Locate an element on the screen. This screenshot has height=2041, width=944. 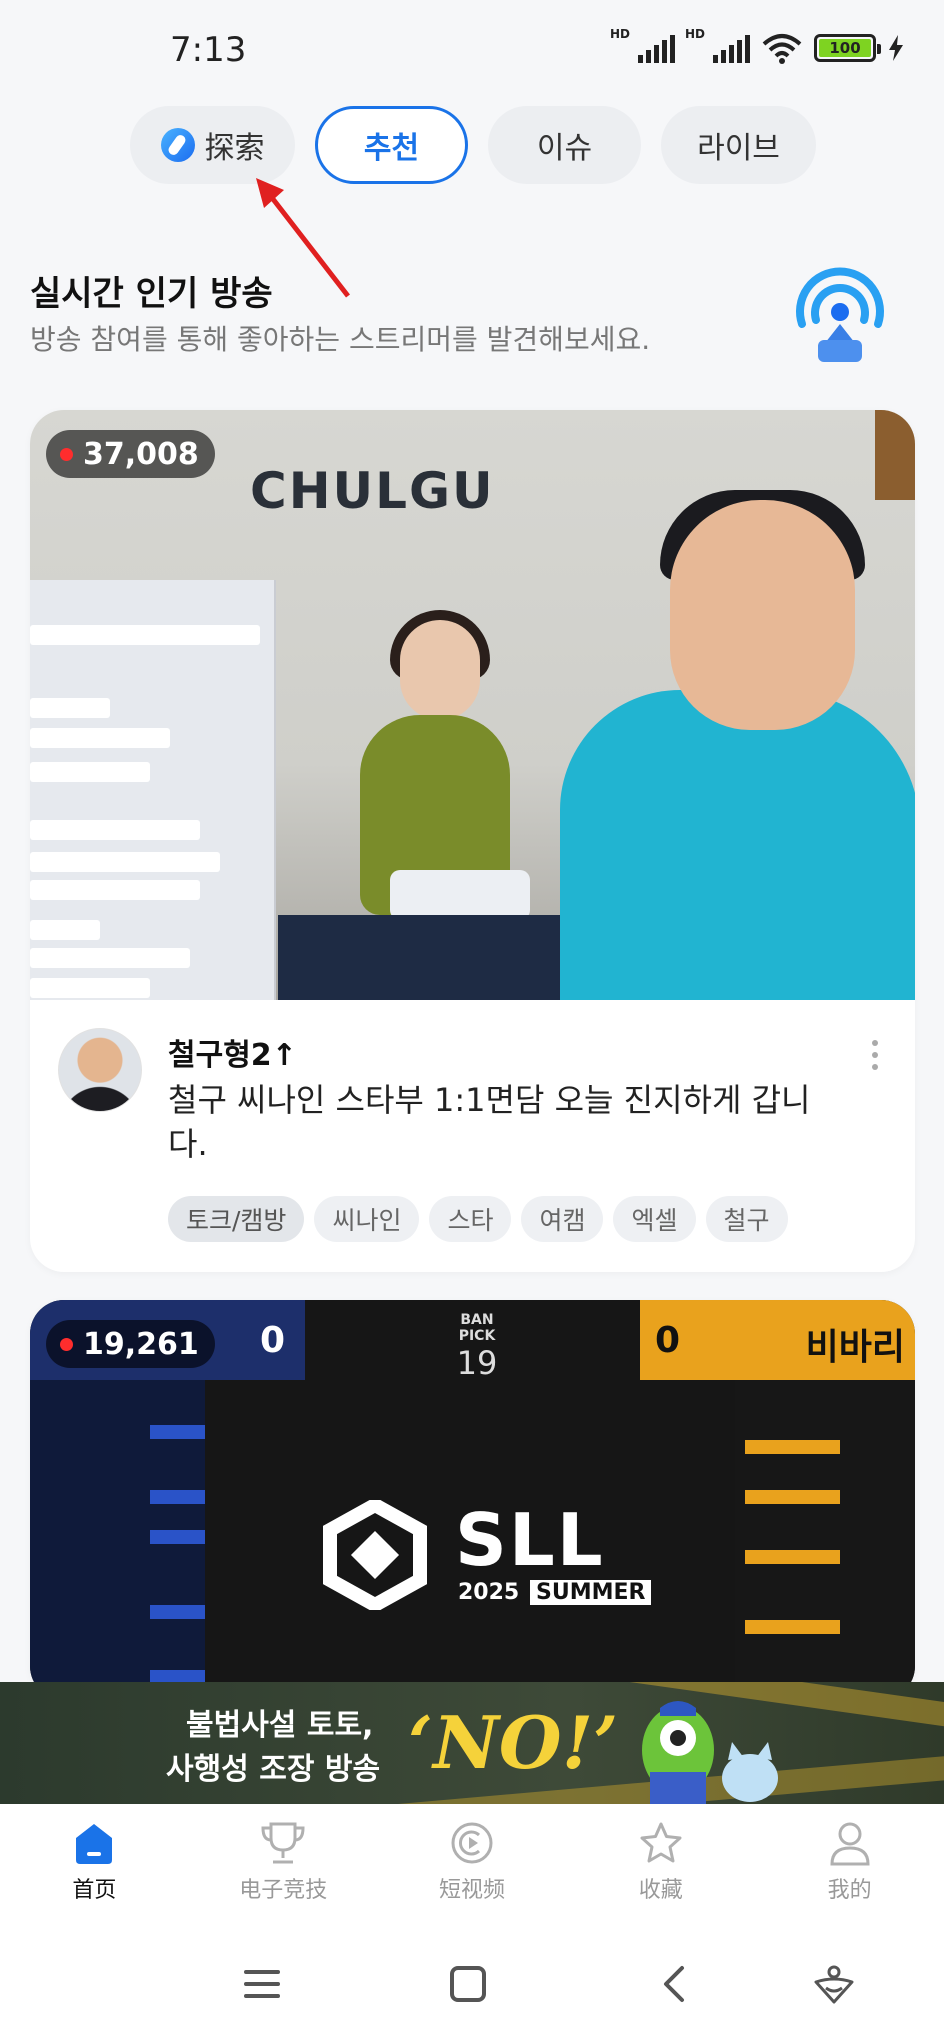
home-icon is located at coordinates (94, 1844).